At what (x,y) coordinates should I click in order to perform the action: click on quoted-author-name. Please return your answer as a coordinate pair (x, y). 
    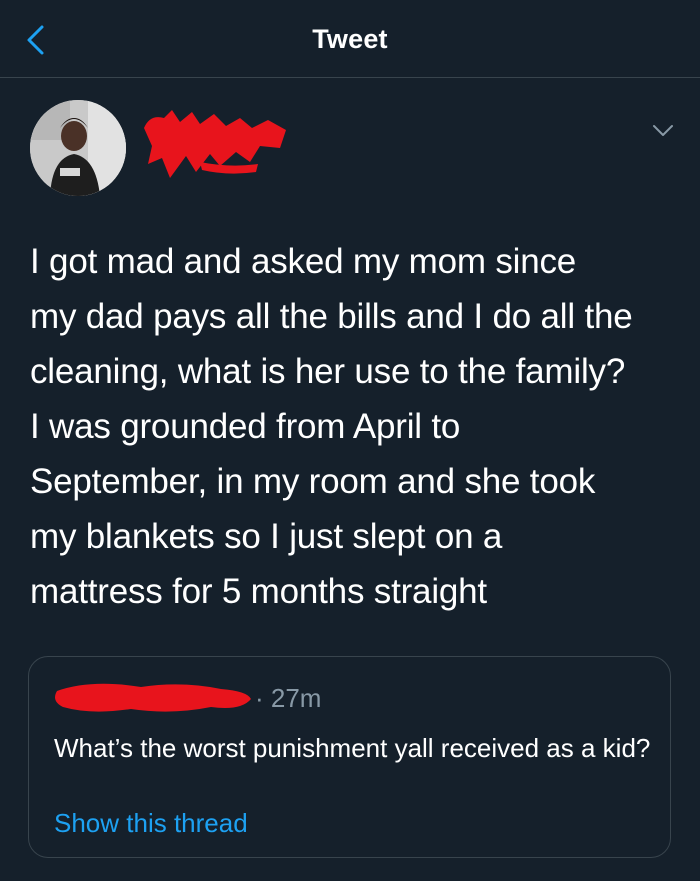
    Looking at the image, I should click on (154, 697).